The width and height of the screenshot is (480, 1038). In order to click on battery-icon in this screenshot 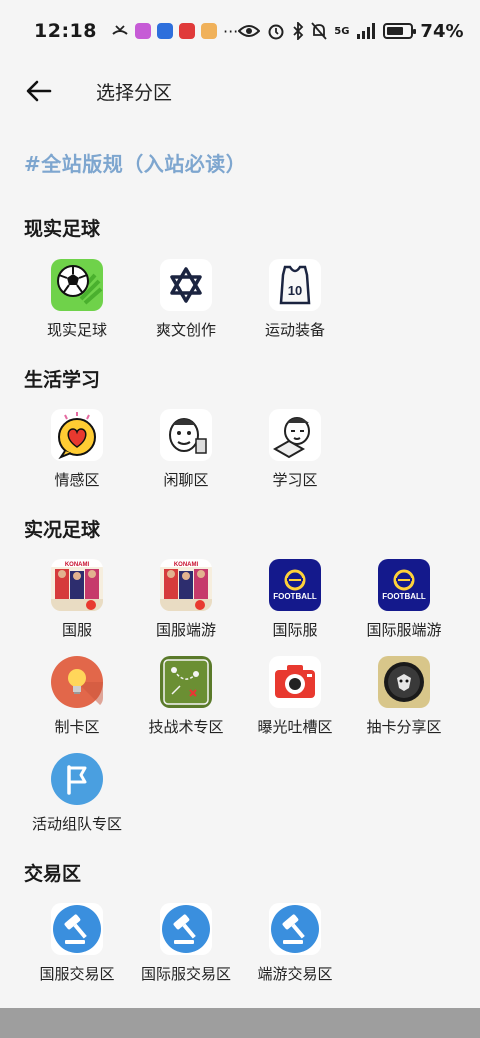, I will do `click(400, 31)`.